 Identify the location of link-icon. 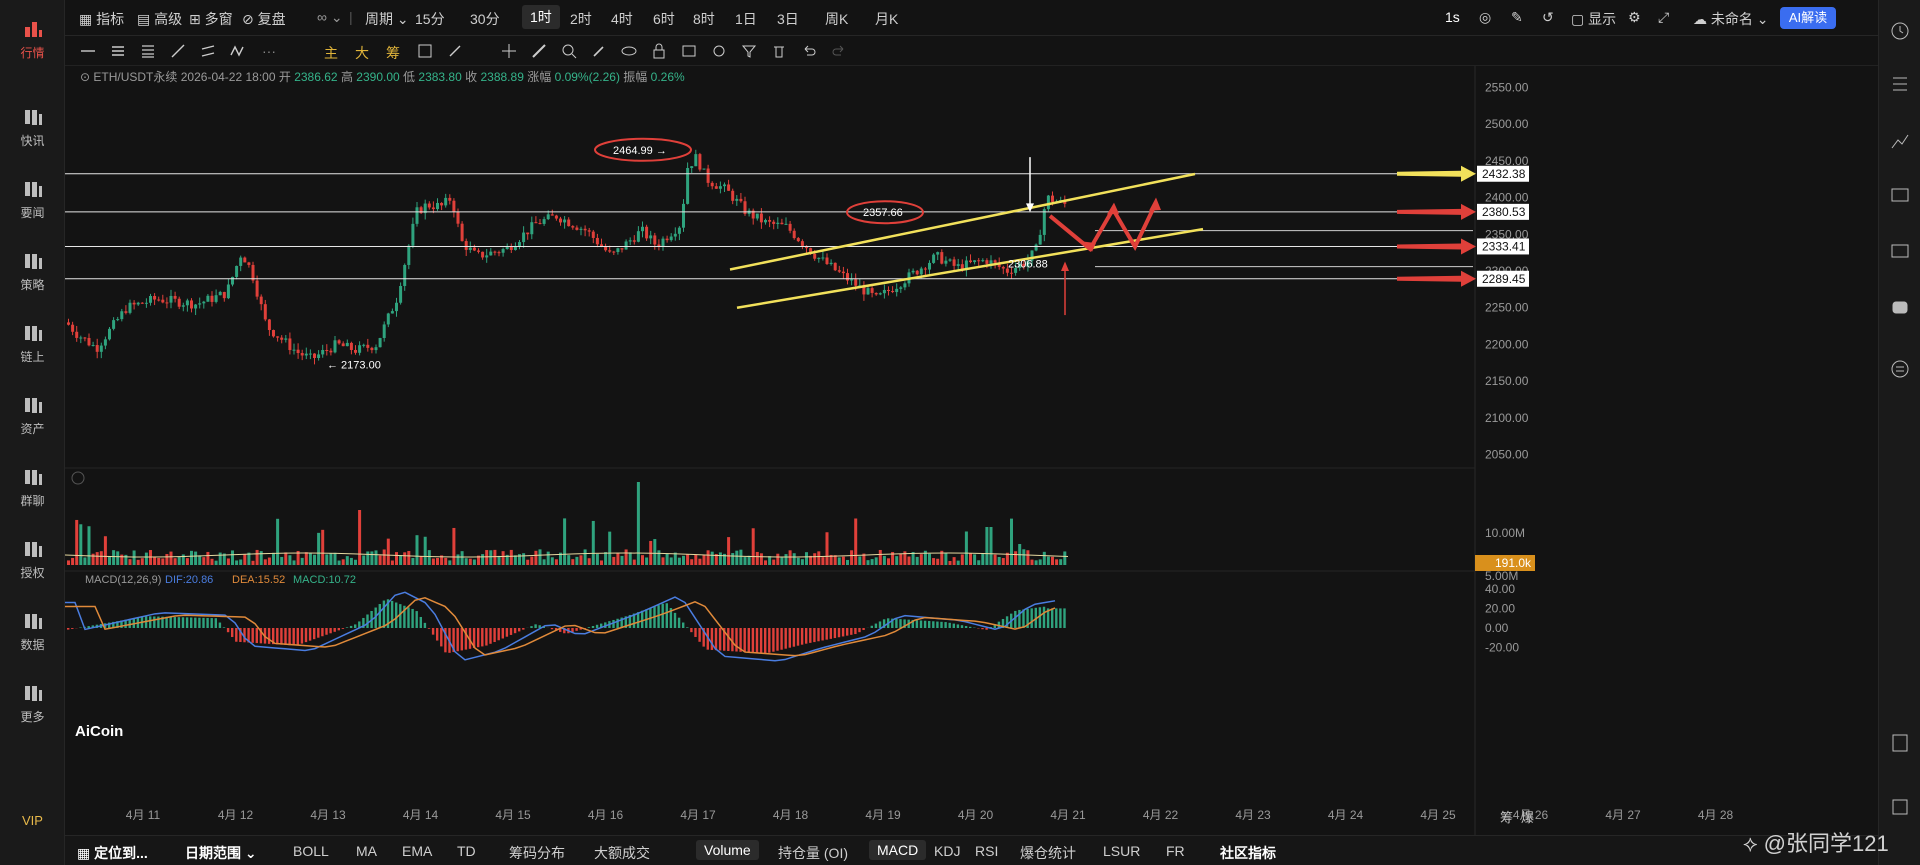
(719, 51).